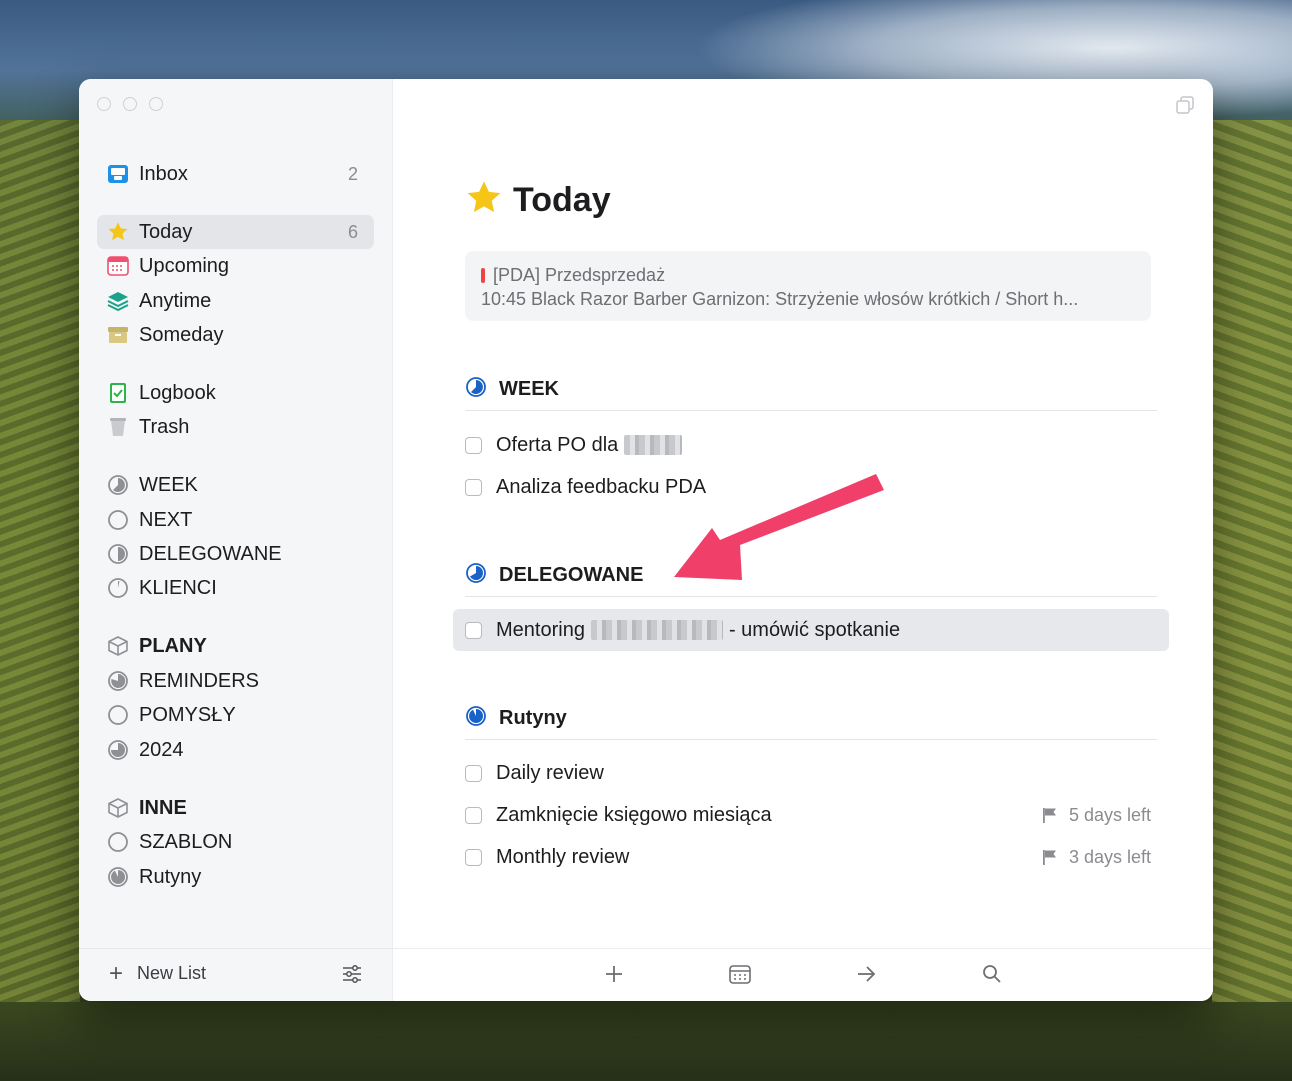 The width and height of the screenshot is (1292, 1081). I want to click on sidebar-project-pomysly: POMYSŁY, so click(235, 715).